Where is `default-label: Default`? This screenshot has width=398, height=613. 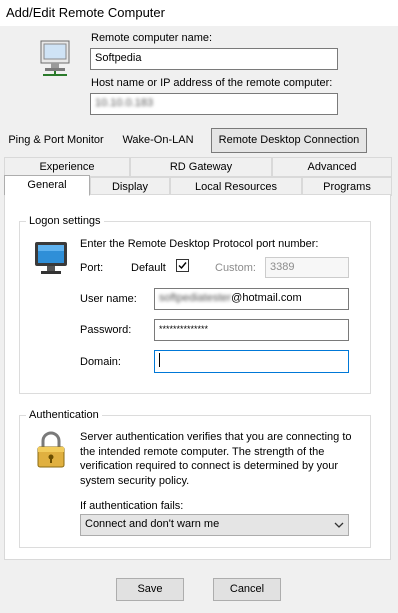 default-label: Default is located at coordinates (148, 268).